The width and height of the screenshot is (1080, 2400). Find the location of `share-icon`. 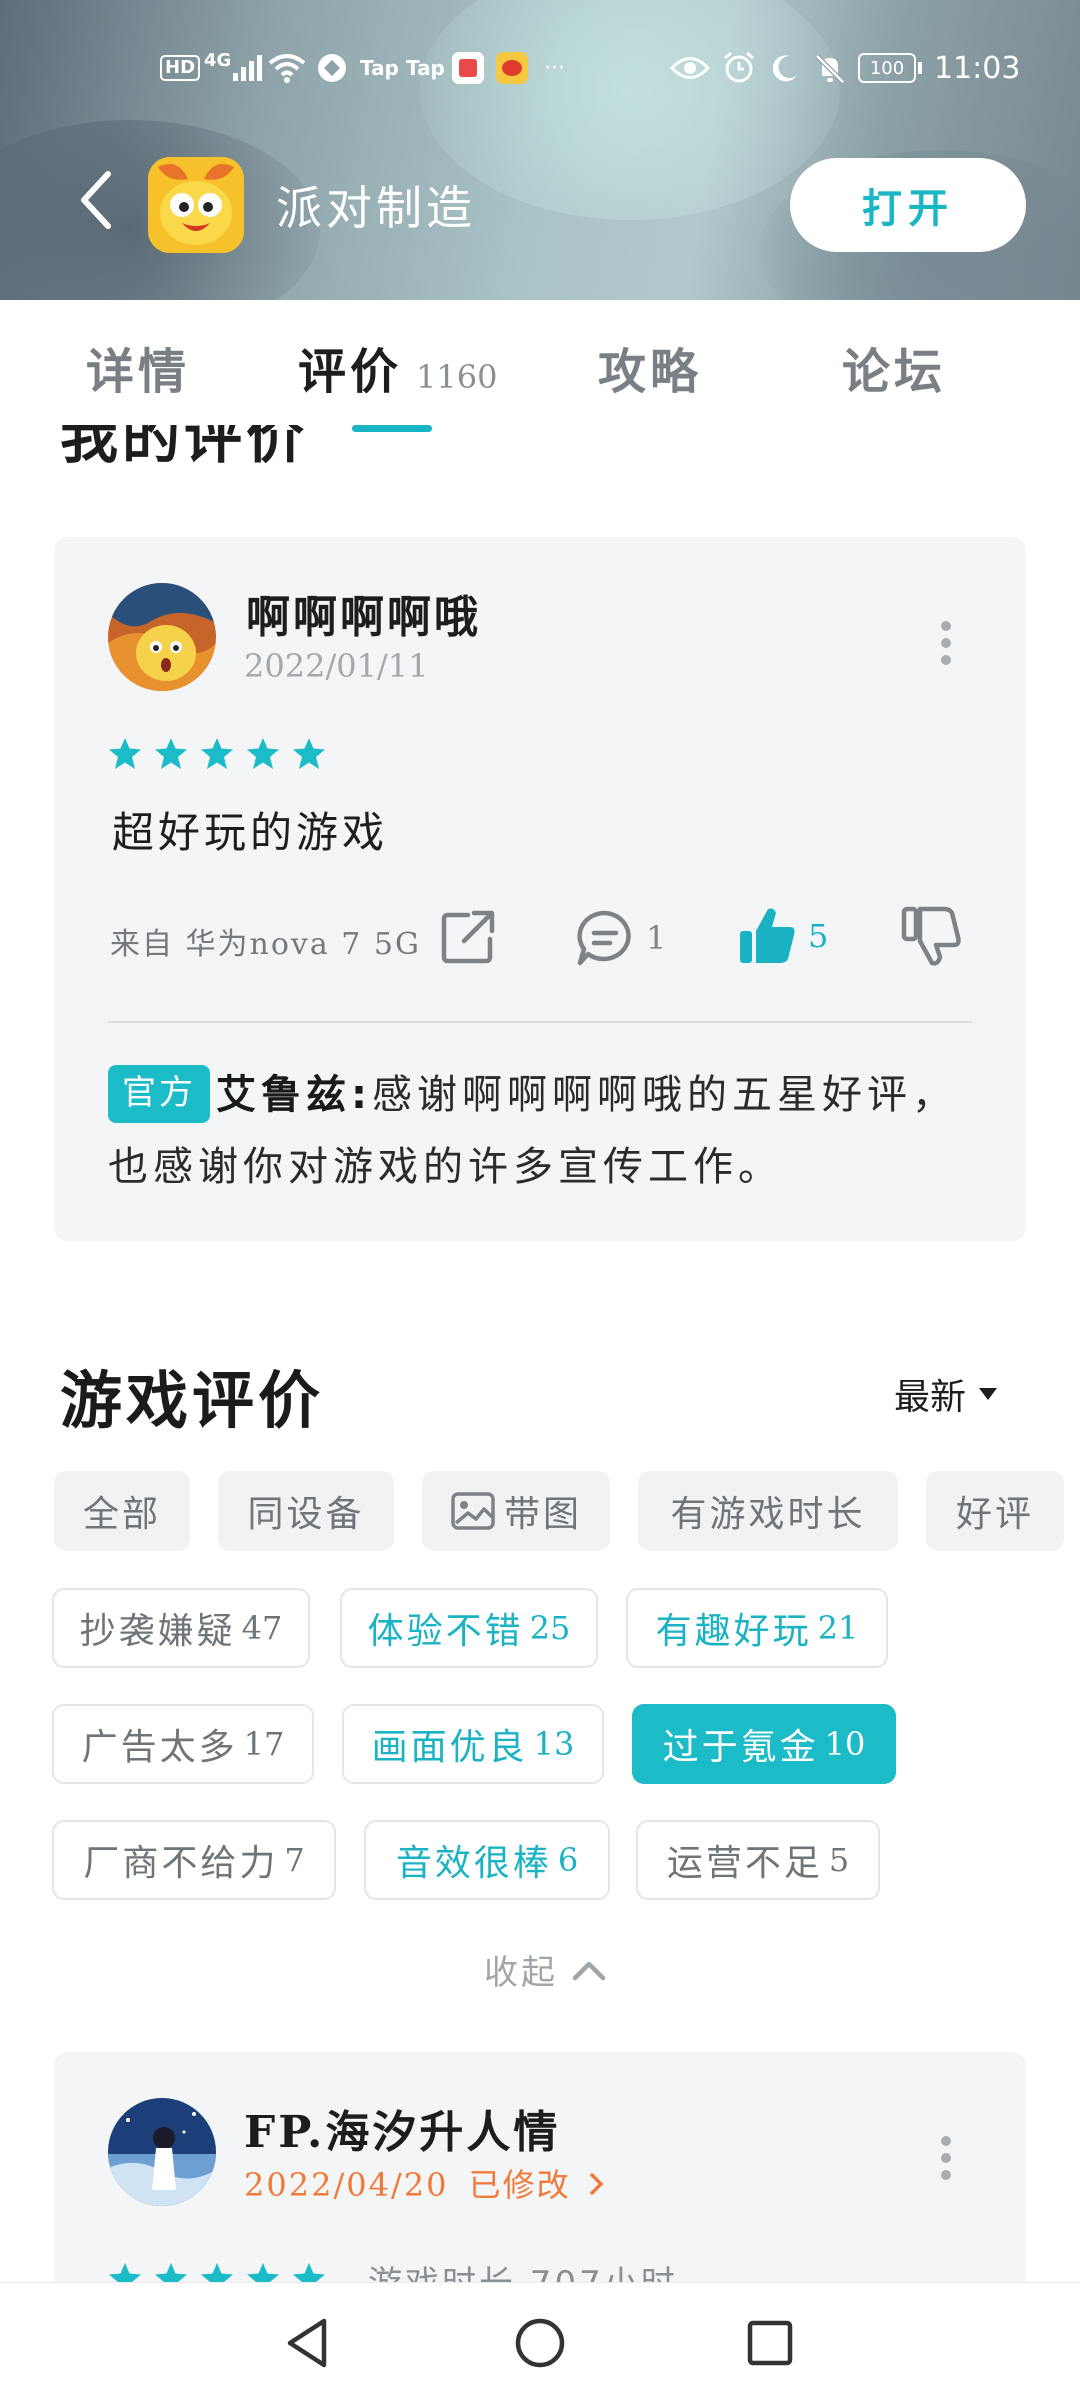

share-icon is located at coordinates (468, 937).